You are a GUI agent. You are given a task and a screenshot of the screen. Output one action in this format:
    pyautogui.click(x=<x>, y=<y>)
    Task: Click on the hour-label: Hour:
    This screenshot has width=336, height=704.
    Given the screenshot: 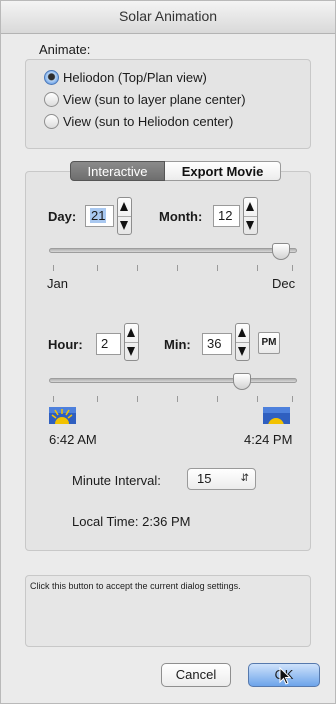 What is the action you would take?
    pyautogui.click(x=65, y=344)
    